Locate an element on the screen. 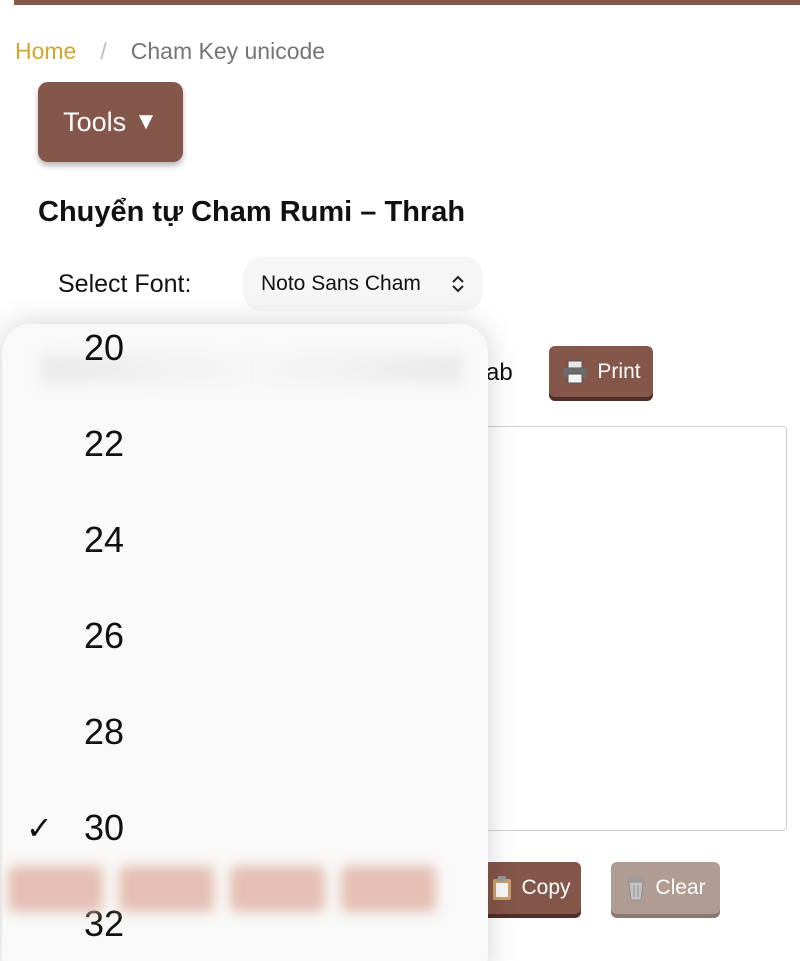 Image resolution: width=800 pixels, height=961 pixels. breadcrumb-home-link: Home is located at coordinates (45, 51).